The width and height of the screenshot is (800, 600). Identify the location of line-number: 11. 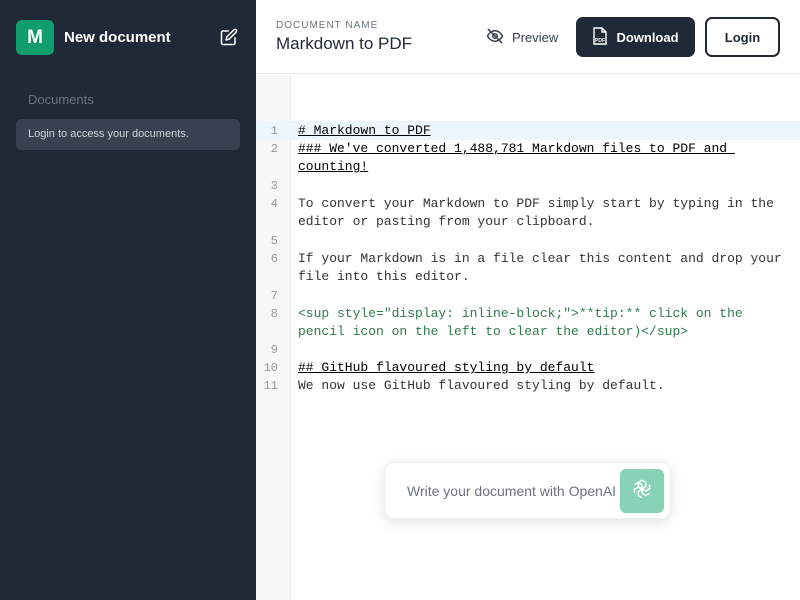
(270, 386).